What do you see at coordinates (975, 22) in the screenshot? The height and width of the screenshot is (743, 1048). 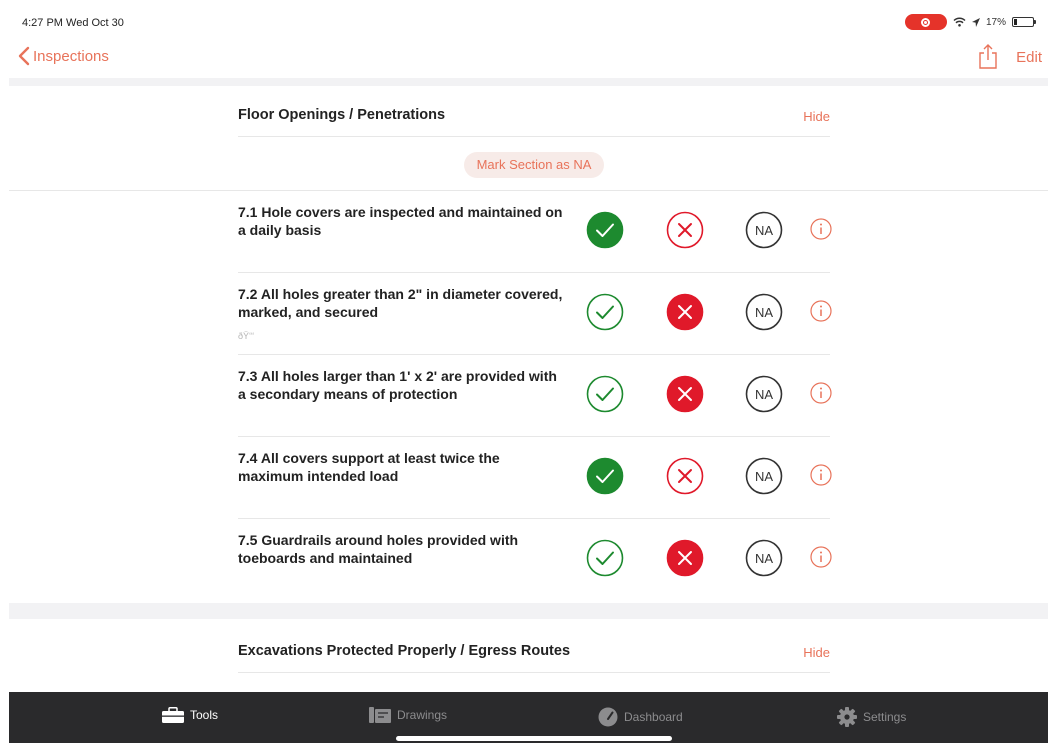 I see `location-icon` at bounding box center [975, 22].